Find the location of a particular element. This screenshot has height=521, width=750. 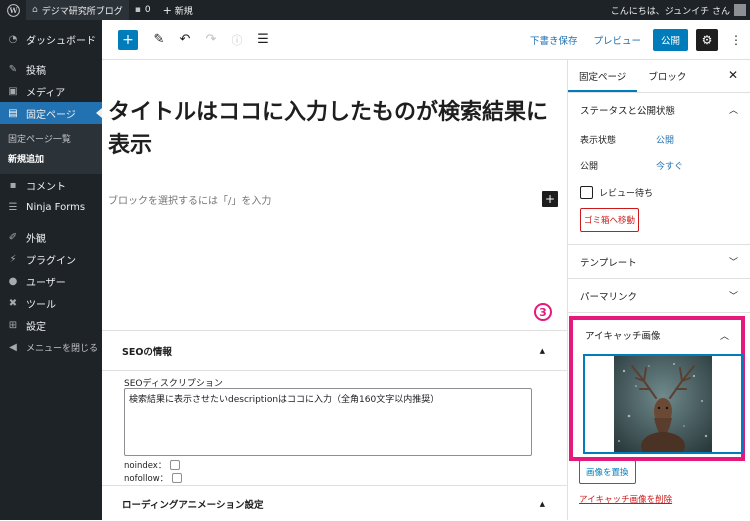

sidebar-item-settings: ⊞ 設定 is located at coordinates (51, 325).